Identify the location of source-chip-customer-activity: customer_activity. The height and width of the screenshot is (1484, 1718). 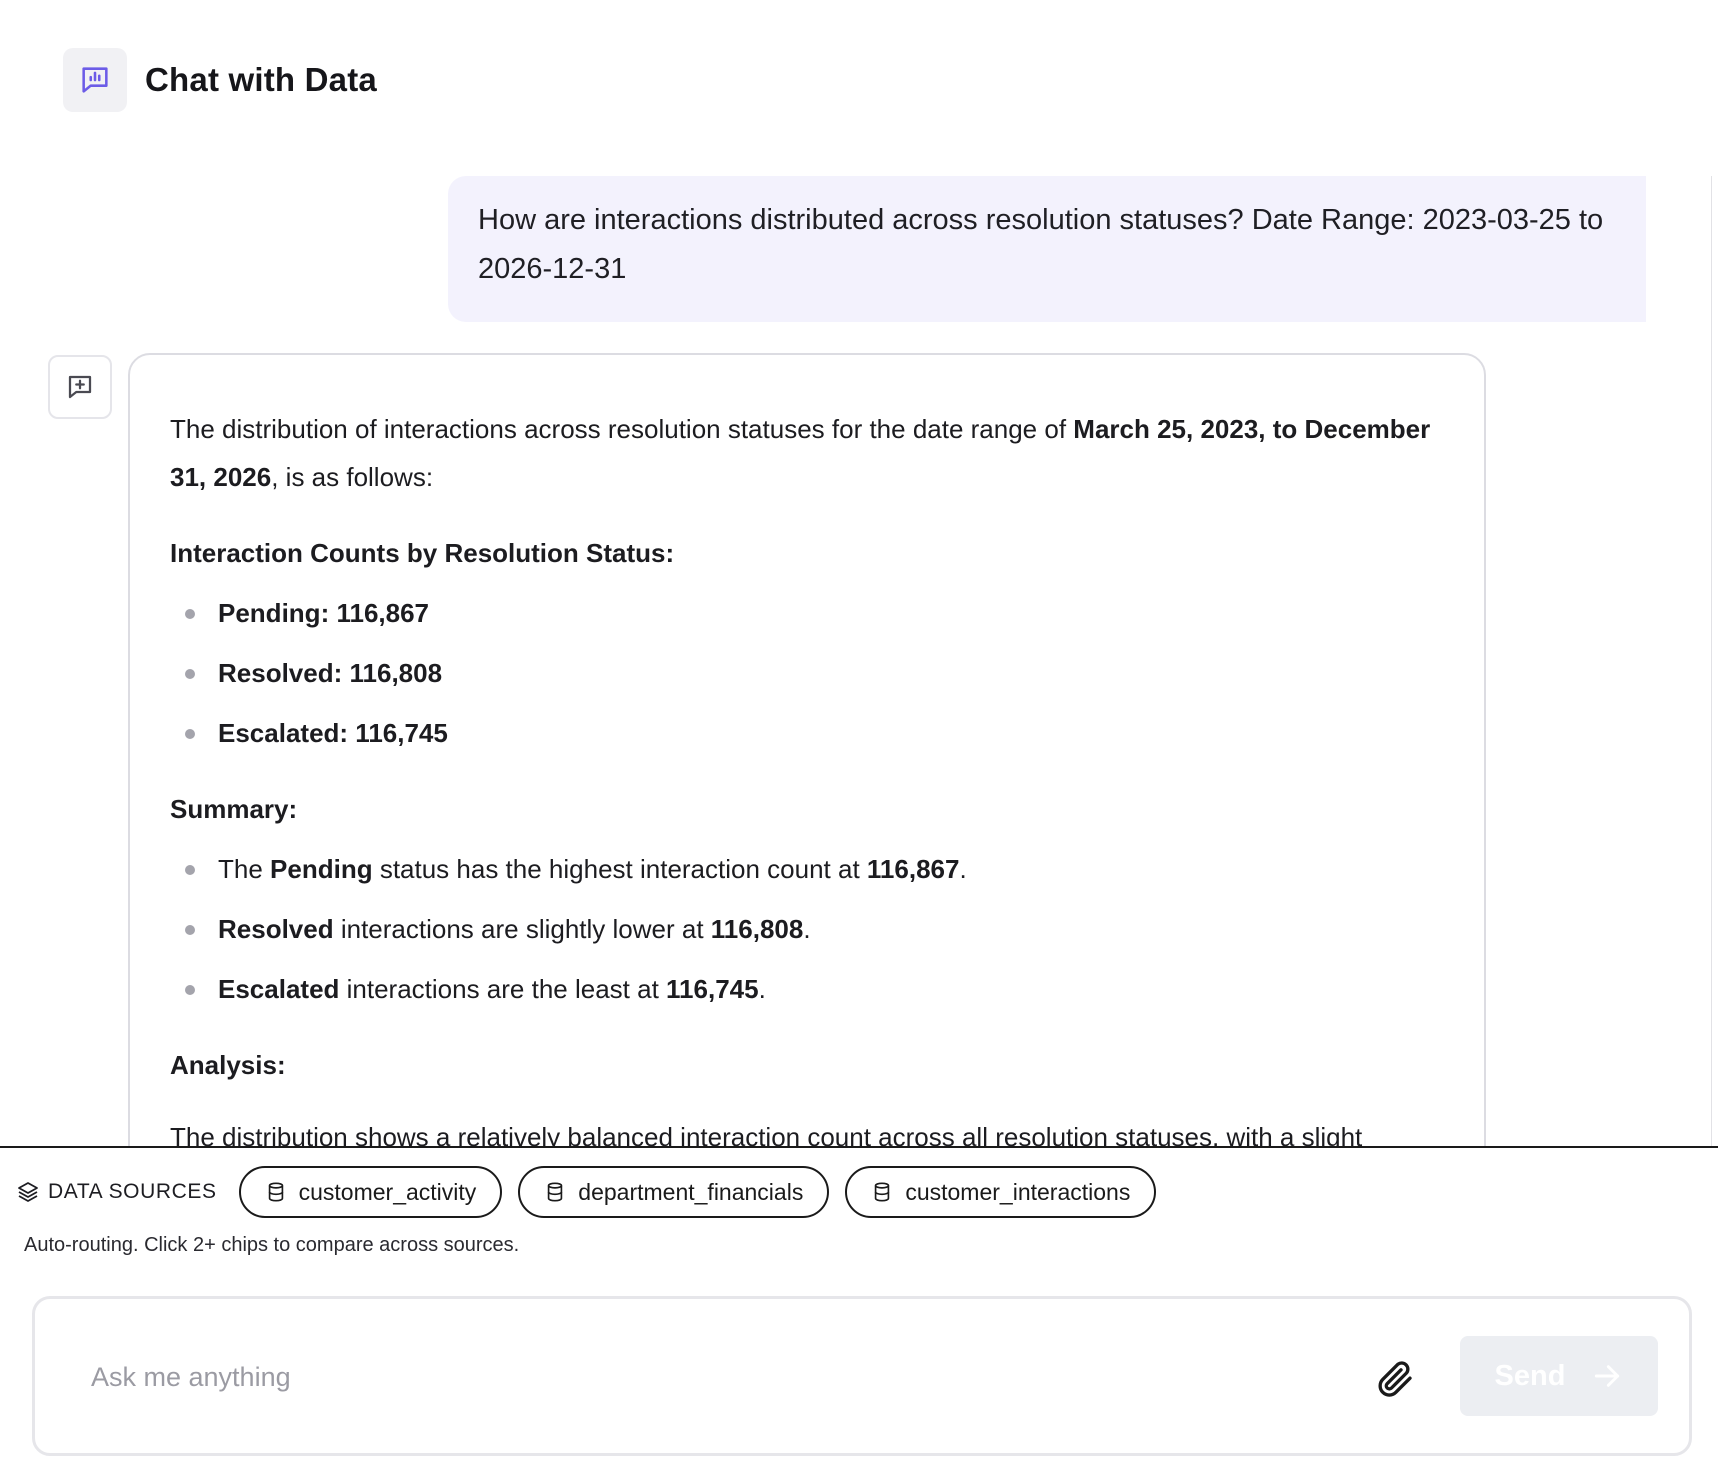
(370, 1192).